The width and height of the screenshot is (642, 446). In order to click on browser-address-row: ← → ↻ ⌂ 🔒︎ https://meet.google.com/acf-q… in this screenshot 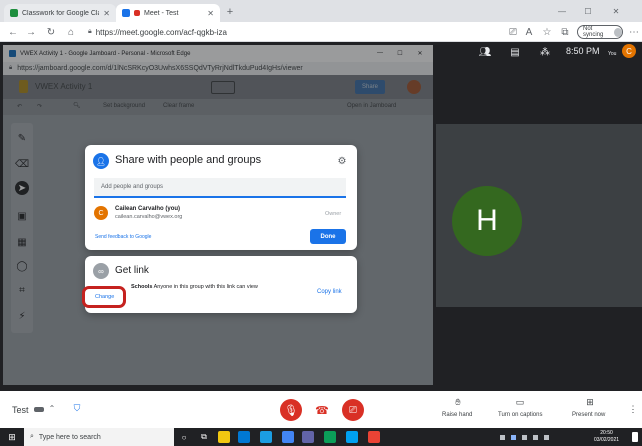, I will do `click(321, 32)`.